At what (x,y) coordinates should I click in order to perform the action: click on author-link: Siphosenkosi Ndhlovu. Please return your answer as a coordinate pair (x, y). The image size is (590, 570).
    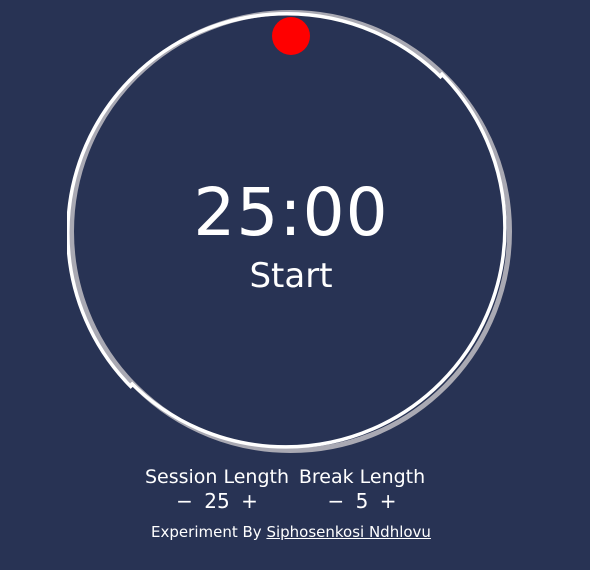
    Looking at the image, I should click on (348, 532).